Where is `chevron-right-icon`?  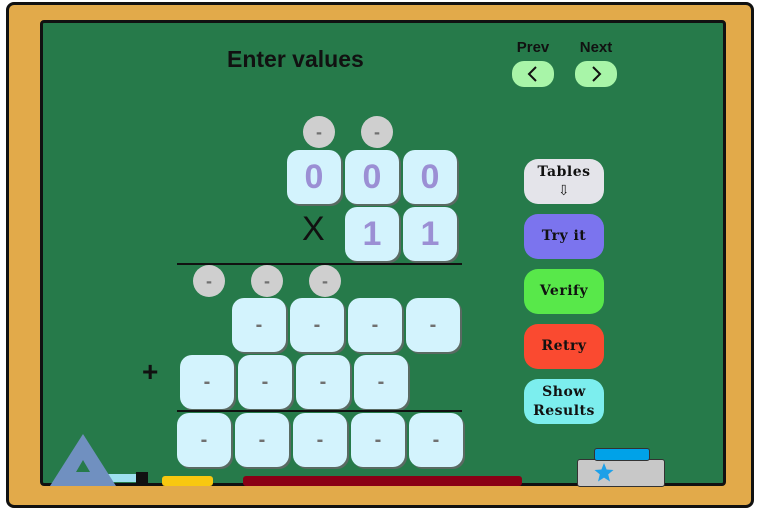
chevron-right-icon is located at coordinates (597, 74).